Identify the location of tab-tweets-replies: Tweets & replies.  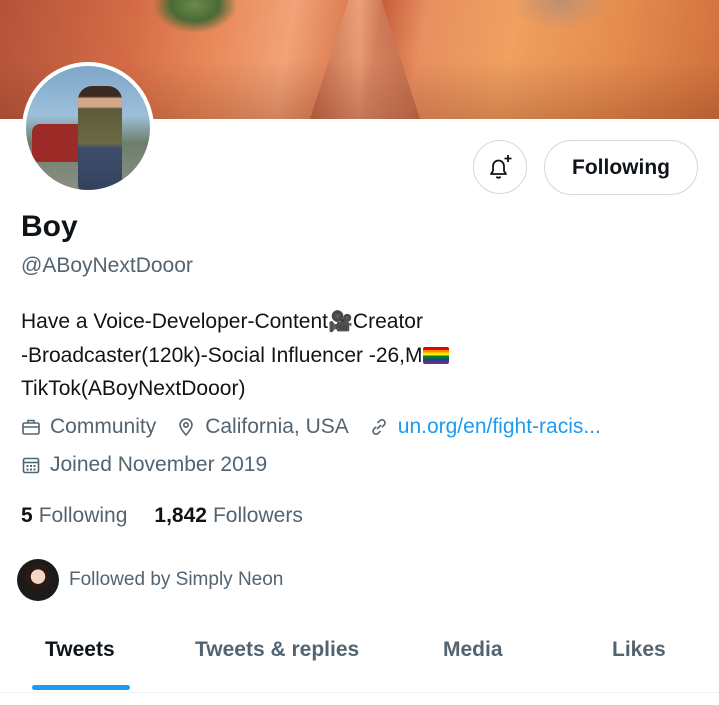
(277, 650).